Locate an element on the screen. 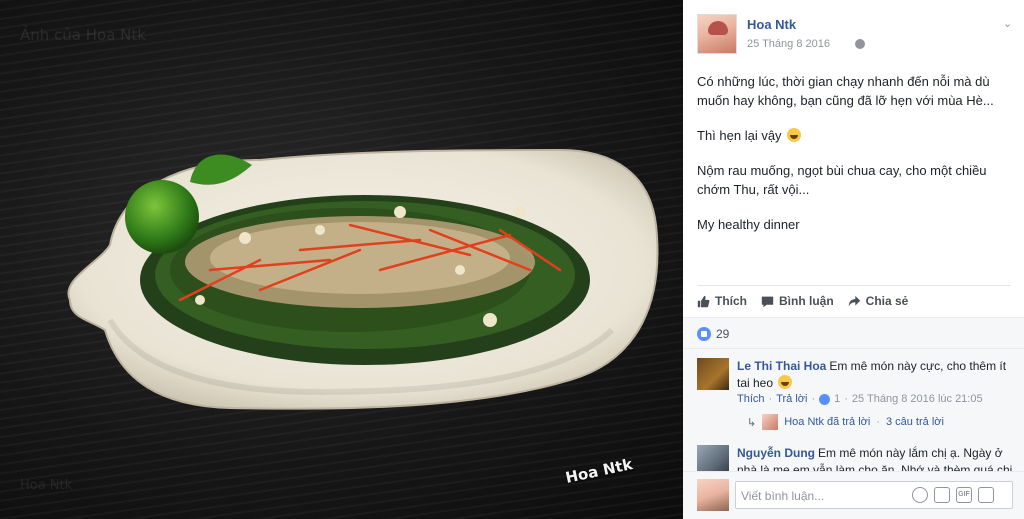 The image size is (1024, 519). post-actions: Thích Bình luận Chia sẻ is located at coordinates (802, 301).